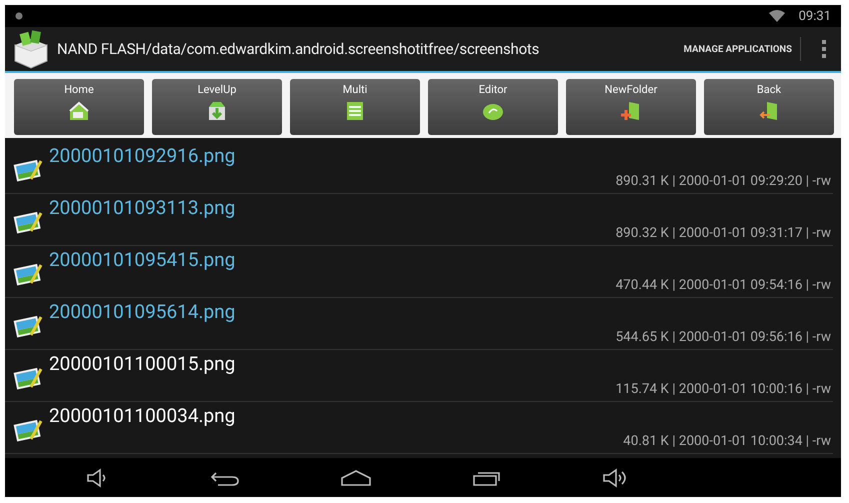  What do you see at coordinates (142, 207) in the screenshot?
I see `file-name: 20000101093113.png` at bounding box center [142, 207].